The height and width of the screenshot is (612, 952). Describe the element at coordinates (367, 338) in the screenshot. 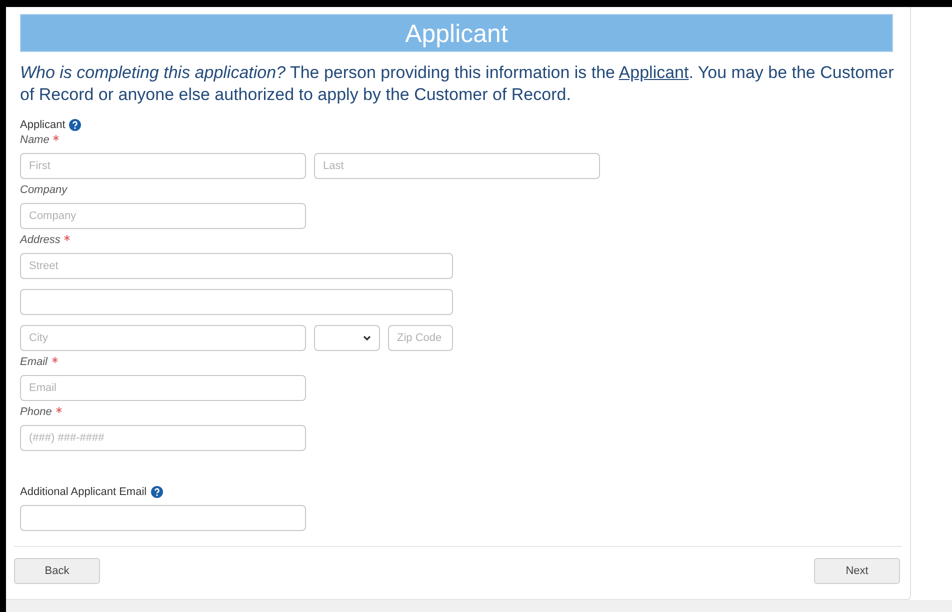

I see `chevron-down-icon` at that location.